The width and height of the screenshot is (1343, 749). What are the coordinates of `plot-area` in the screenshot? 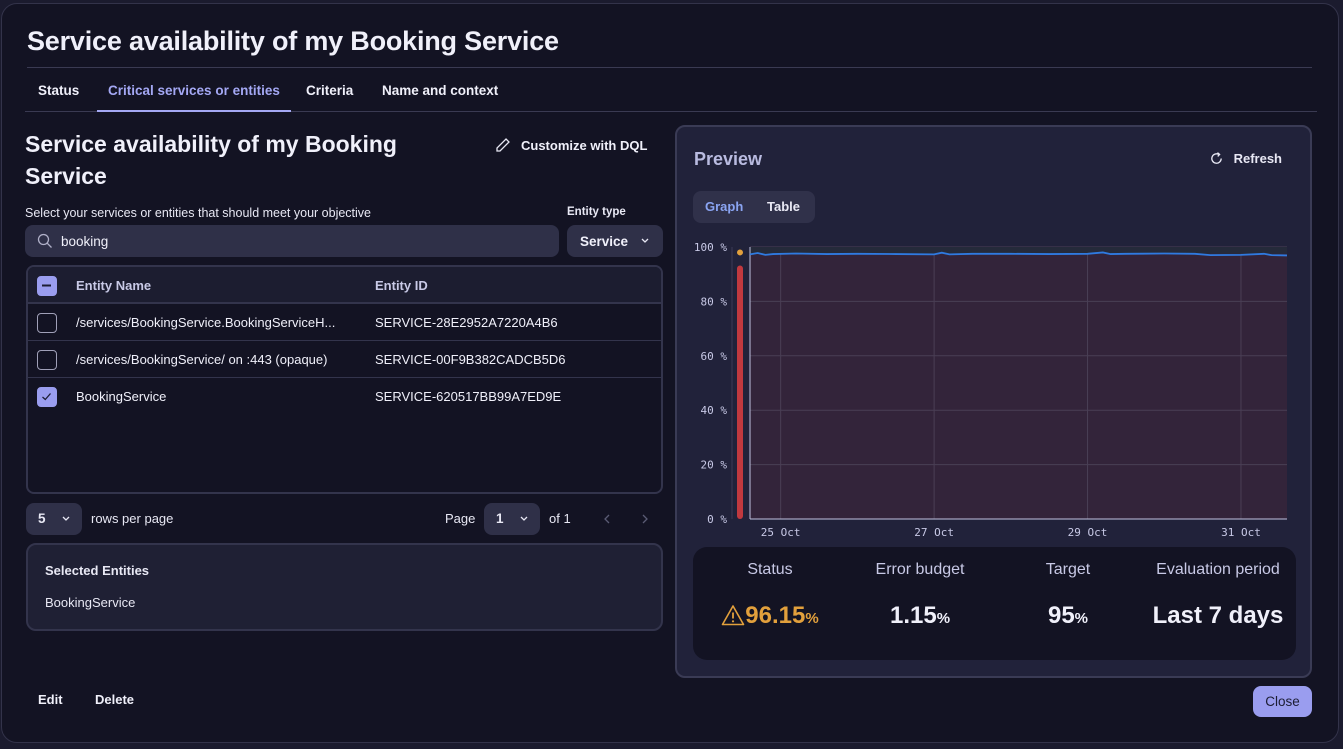 It's located at (1018, 383).